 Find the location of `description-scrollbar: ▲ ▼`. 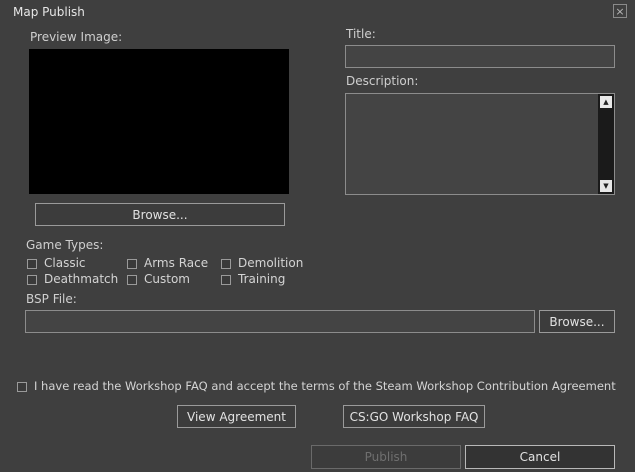

description-scrollbar: ▲ ▼ is located at coordinates (606, 144).